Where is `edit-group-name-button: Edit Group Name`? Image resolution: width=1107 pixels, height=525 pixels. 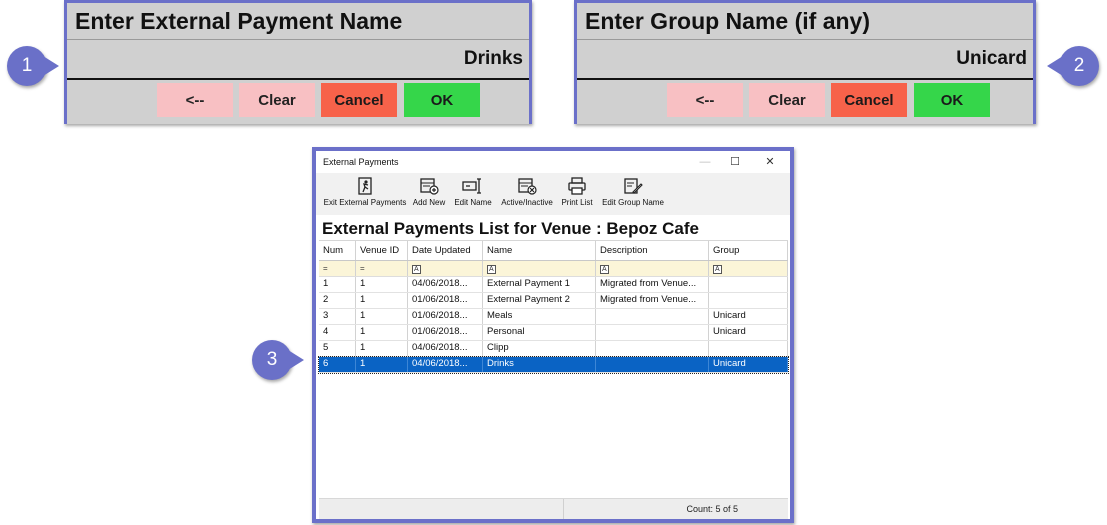 edit-group-name-button: Edit Group Name is located at coordinates (633, 194).